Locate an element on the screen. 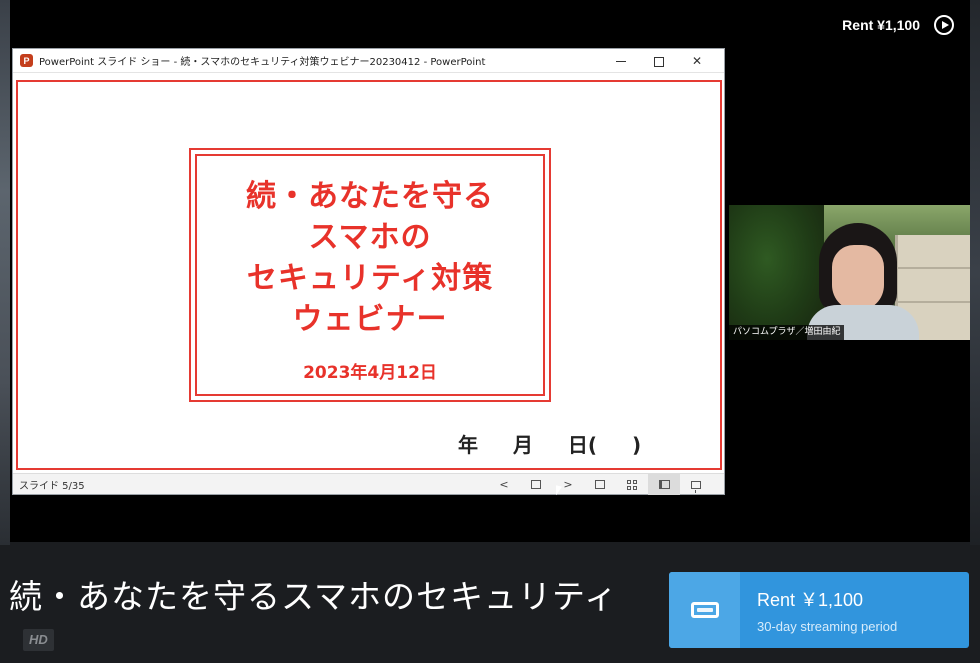 The height and width of the screenshot is (663, 980). slide-title-line: ウェビナー is located at coordinates (370, 319).